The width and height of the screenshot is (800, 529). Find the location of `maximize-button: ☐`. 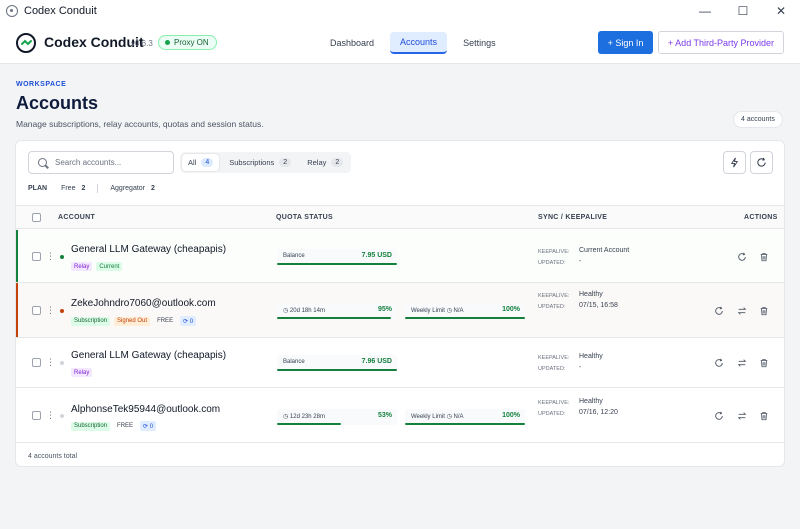

maximize-button: ☐ is located at coordinates (743, 11).